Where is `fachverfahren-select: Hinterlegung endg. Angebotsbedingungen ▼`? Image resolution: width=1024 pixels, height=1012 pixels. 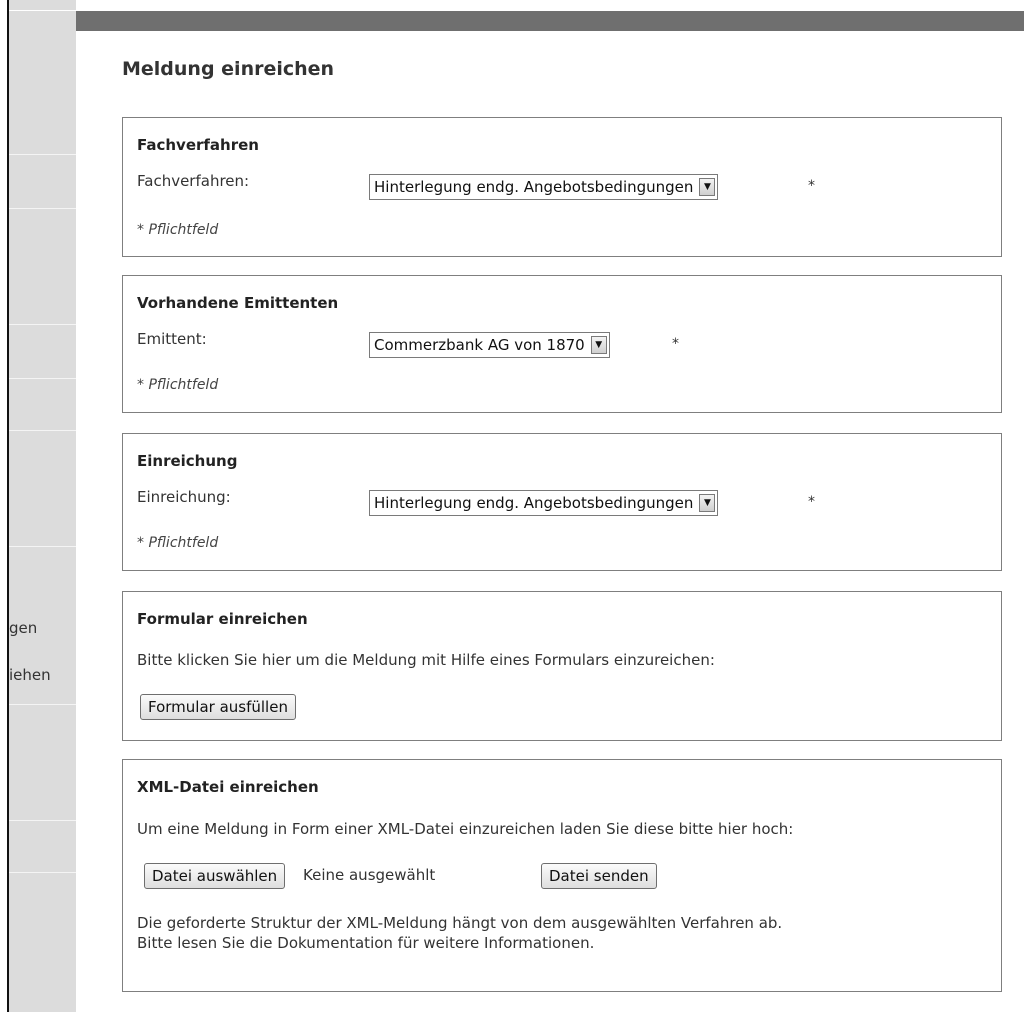 fachverfahren-select: Hinterlegung endg. Angebotsbedingungen ▼ is located at coordinates (544, 187).